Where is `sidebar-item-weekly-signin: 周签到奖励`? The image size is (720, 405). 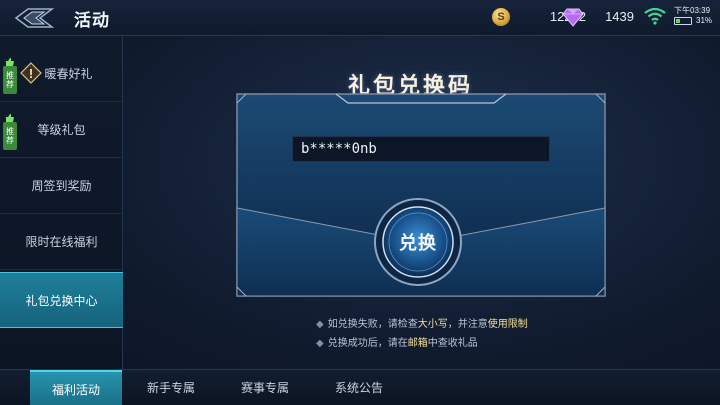
sidebar-item-weekly-signin: 周签到奖励 is located at coordinates (61, 186).